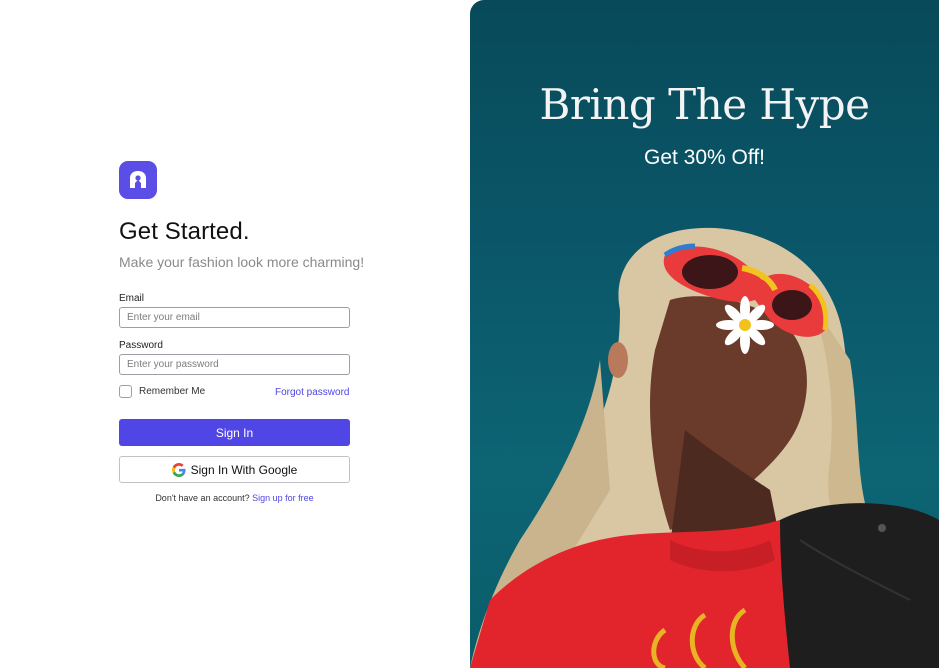  Describe the element at coordinates (141, 345) in the screenshot. I see `password-label: Password` at that location.